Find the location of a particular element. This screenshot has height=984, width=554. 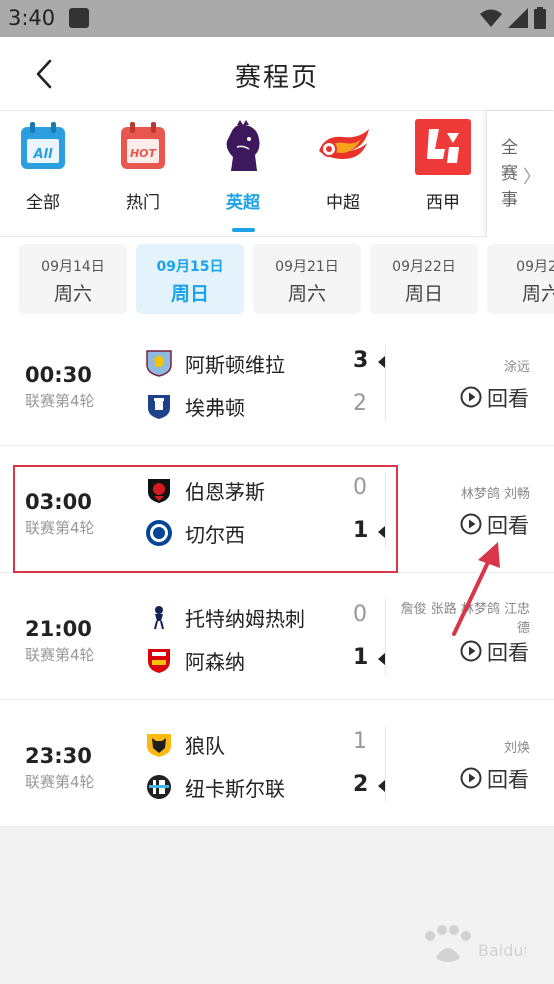

home-score: 1 is located at coordinates (360, 741).